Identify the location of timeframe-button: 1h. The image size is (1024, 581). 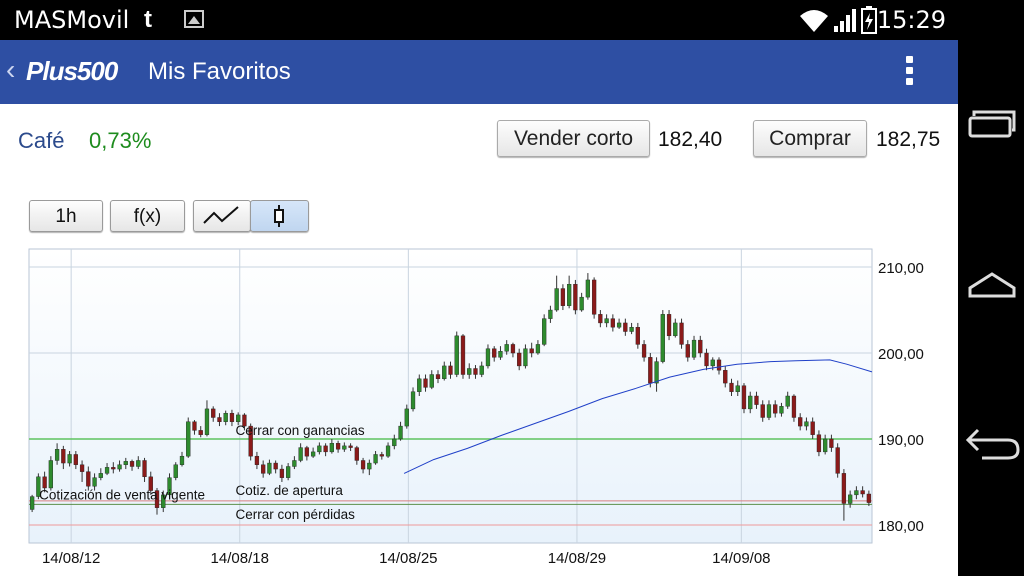
(66, 216).